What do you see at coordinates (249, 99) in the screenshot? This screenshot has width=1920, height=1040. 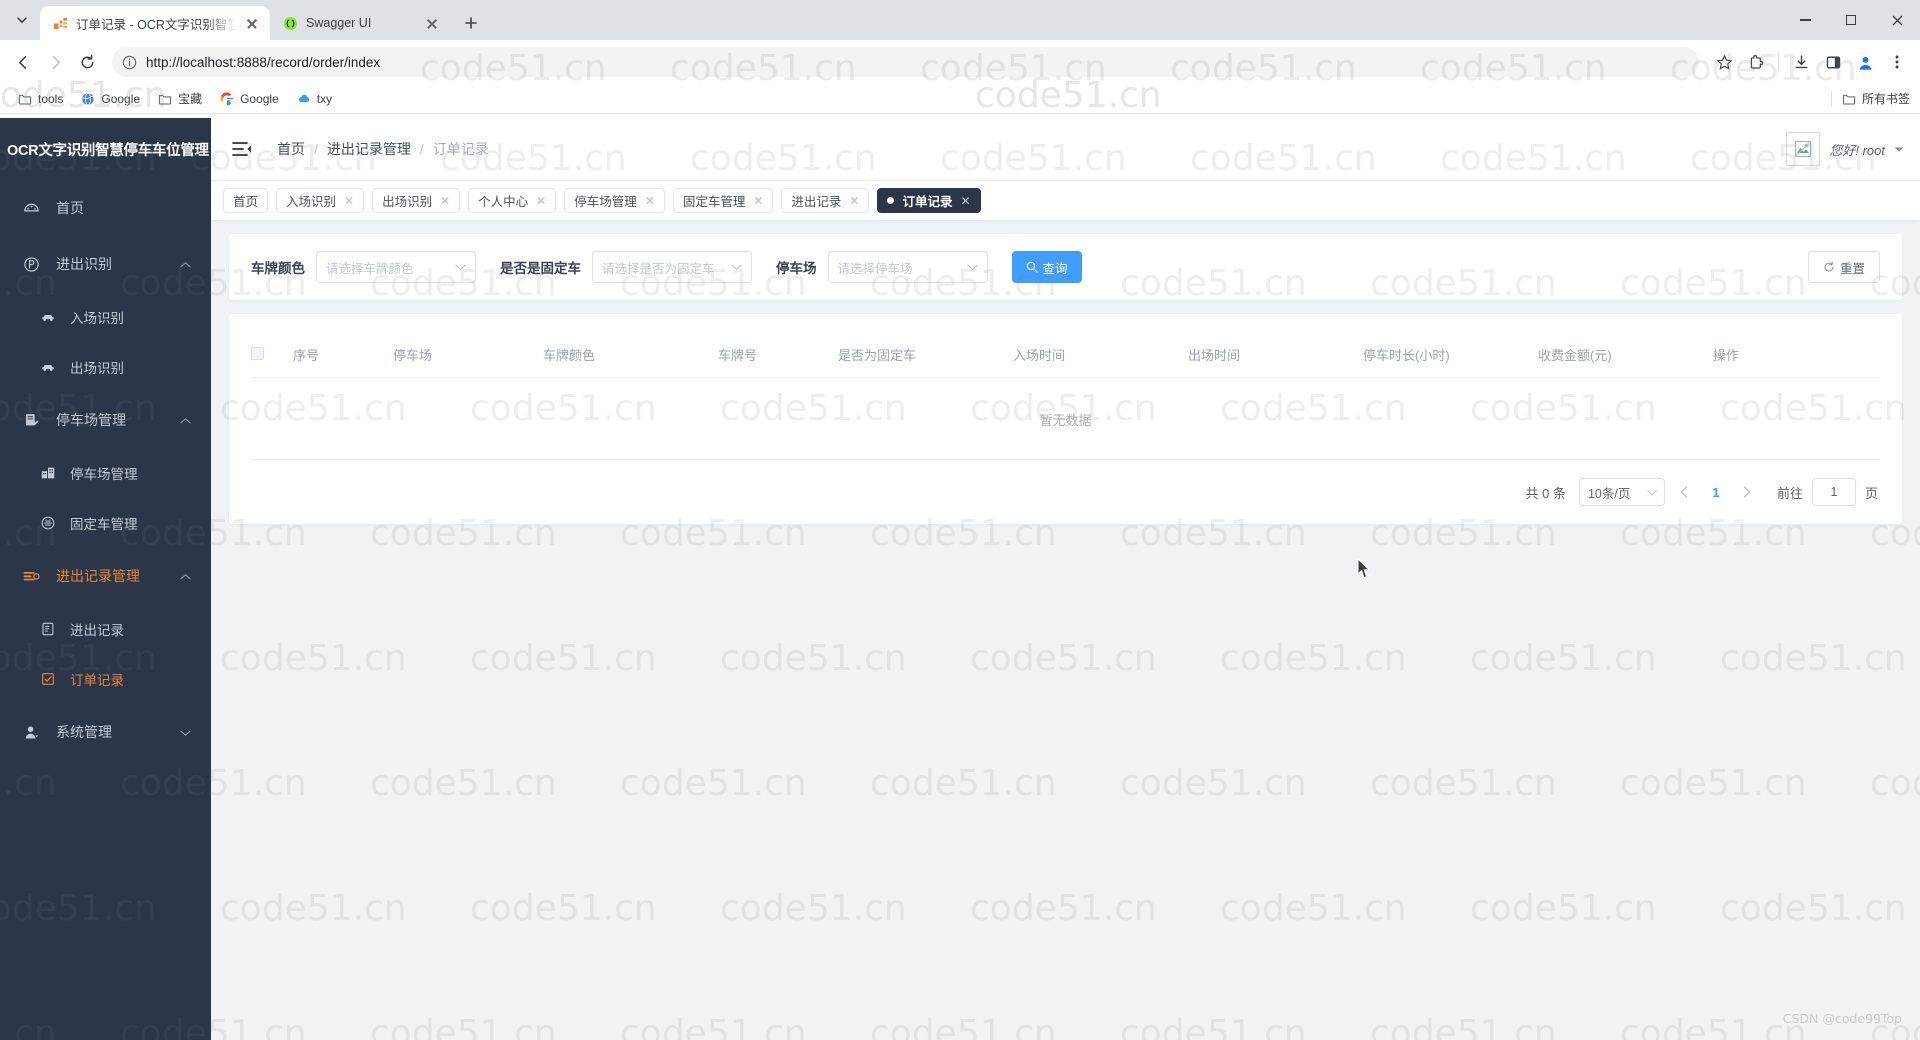 I see `bookmark-google: Google` at bounding box center [249, 99].